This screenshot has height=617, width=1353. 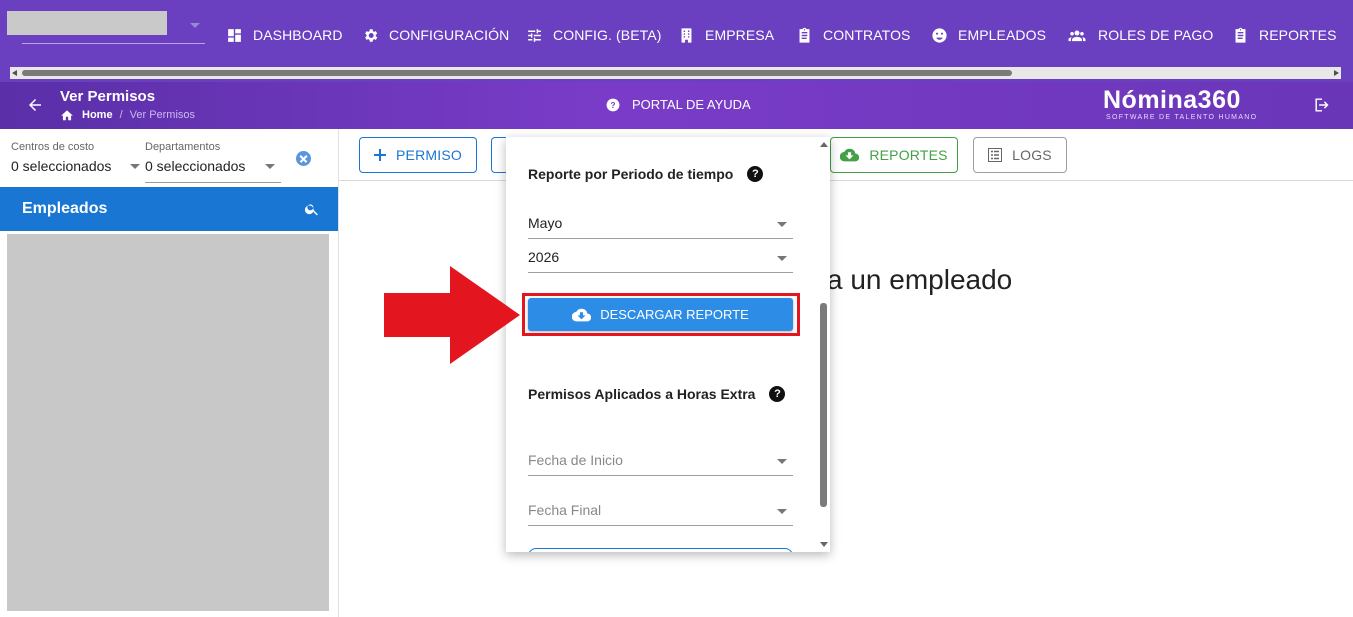 I want to click on help-circle-icon: ?, so click(x=613, y=104).